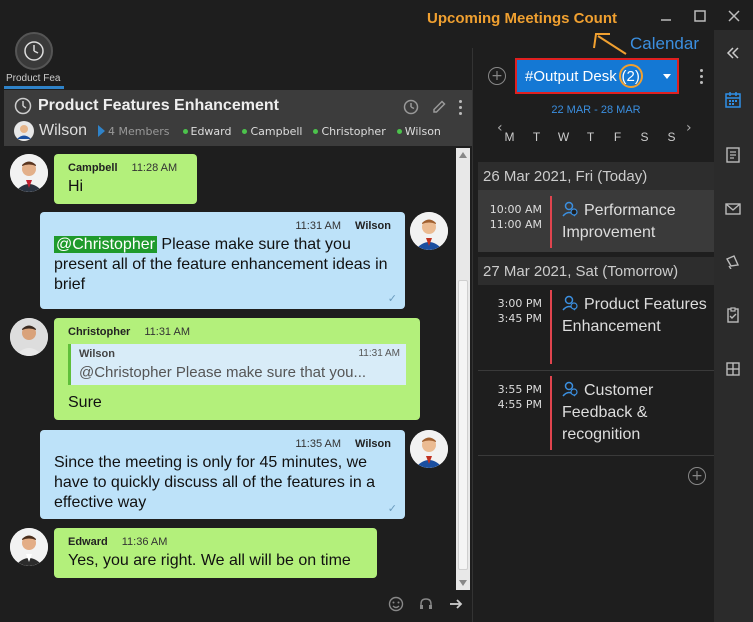 This screenshot has width=753, height=622. Describe the element at coordinates (33, 78) in the screenshot. I see `chat-tab-label: Product Fea` at that location.